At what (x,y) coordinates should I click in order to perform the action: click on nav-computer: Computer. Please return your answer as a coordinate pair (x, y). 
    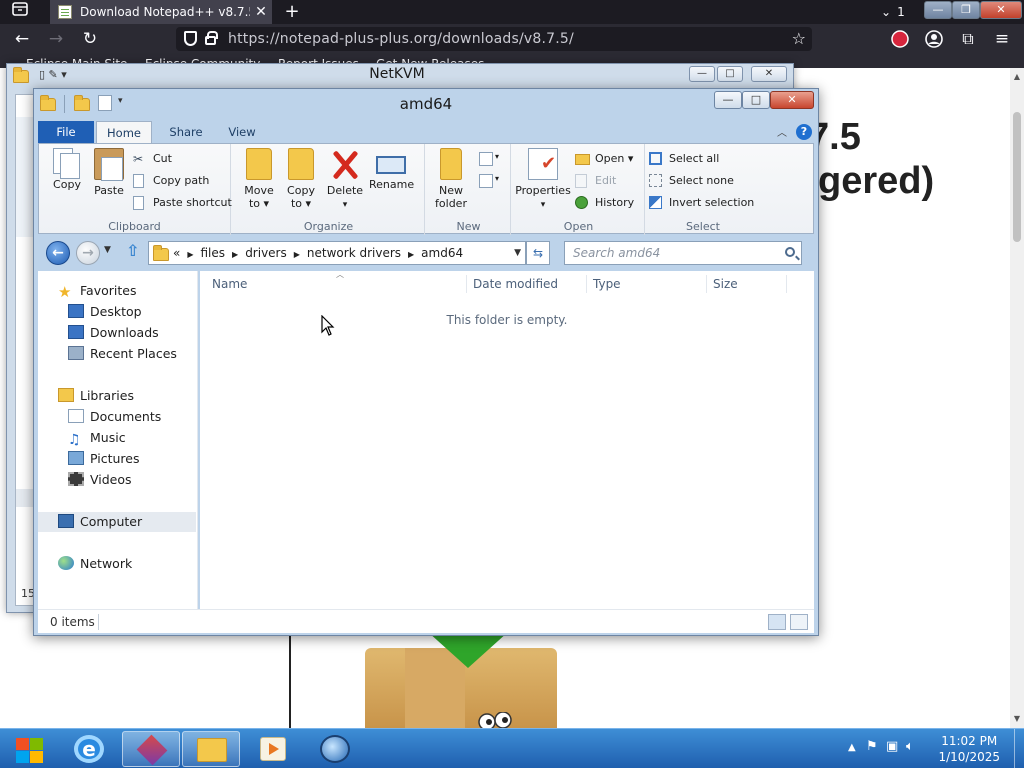
    Looking at the image, I should click on (117, 522).